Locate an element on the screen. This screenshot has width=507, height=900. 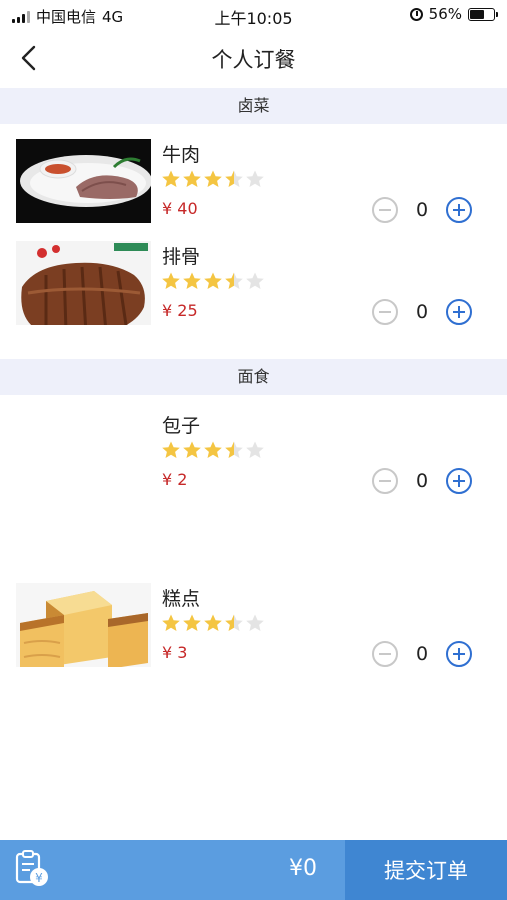
nav-bar: 个人订餐 is located at coordinates (253, 58).